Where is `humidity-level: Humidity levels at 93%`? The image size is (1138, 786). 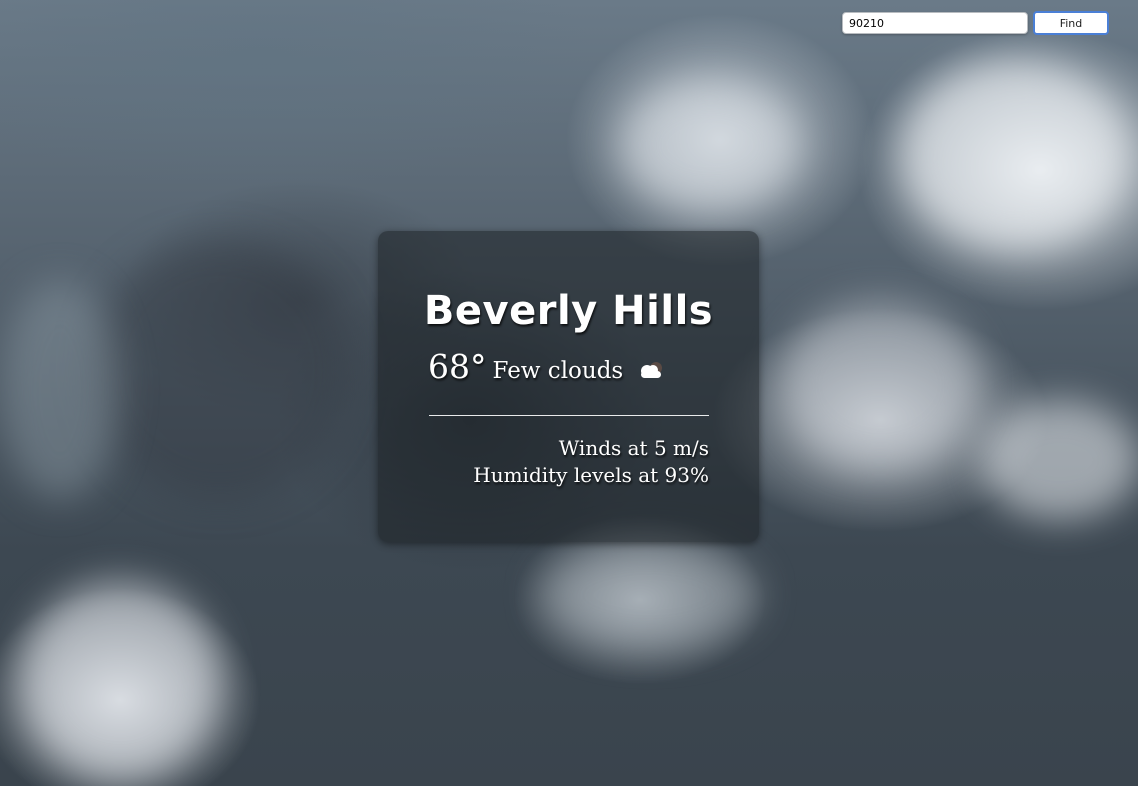
humidity-level: Humidity levels at 93% is located at coordinates (591, 475).